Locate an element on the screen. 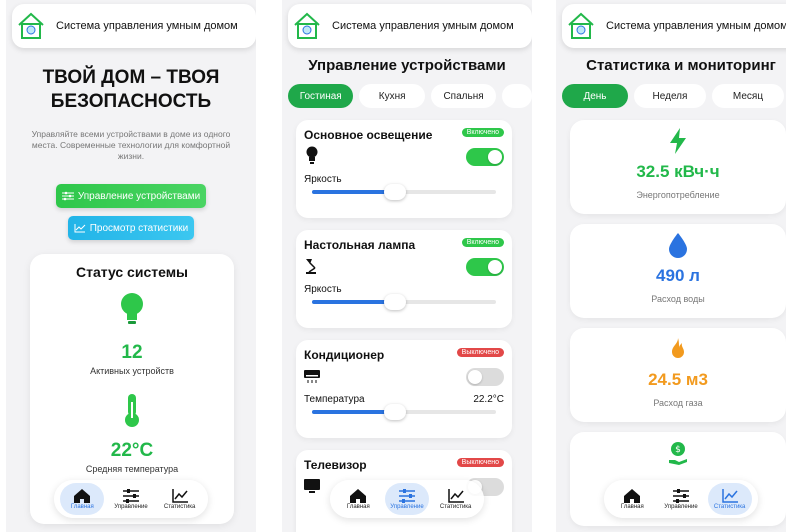  tab-more is located at coordinates (517, 96).